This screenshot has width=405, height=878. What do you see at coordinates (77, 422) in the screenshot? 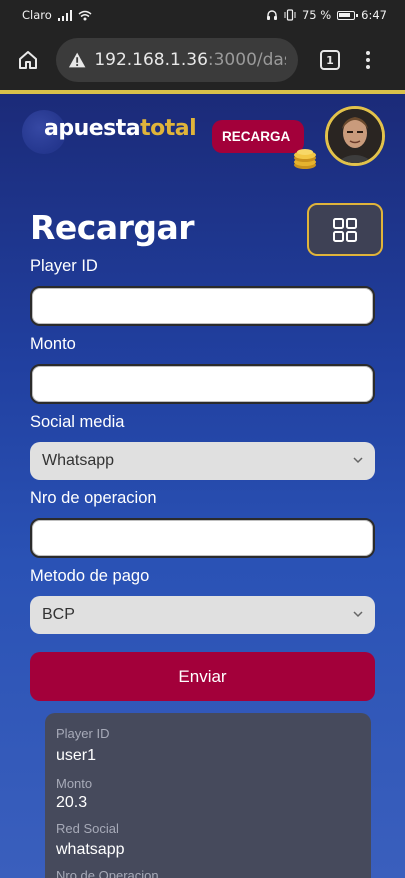
I see `social-media-label: Social media` at bounding box center [77, 422].